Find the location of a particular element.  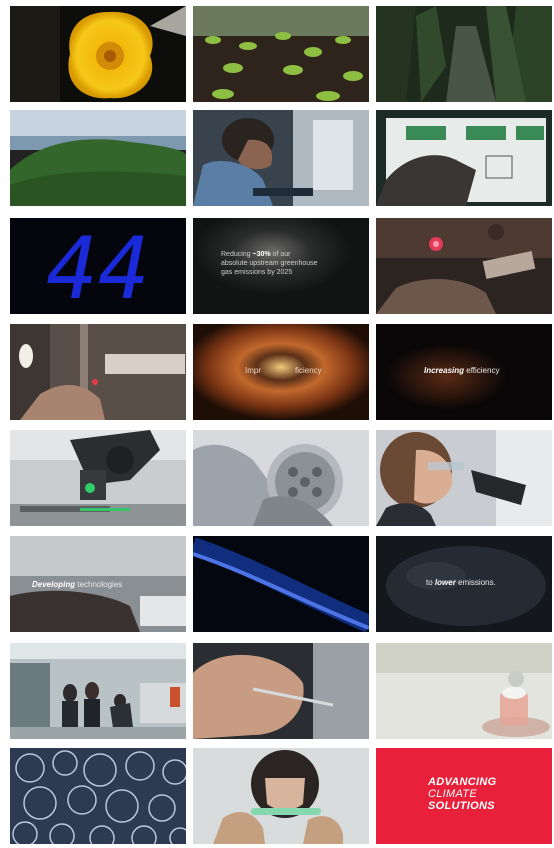

forest-stream-image is located at coordinates (464, 54).